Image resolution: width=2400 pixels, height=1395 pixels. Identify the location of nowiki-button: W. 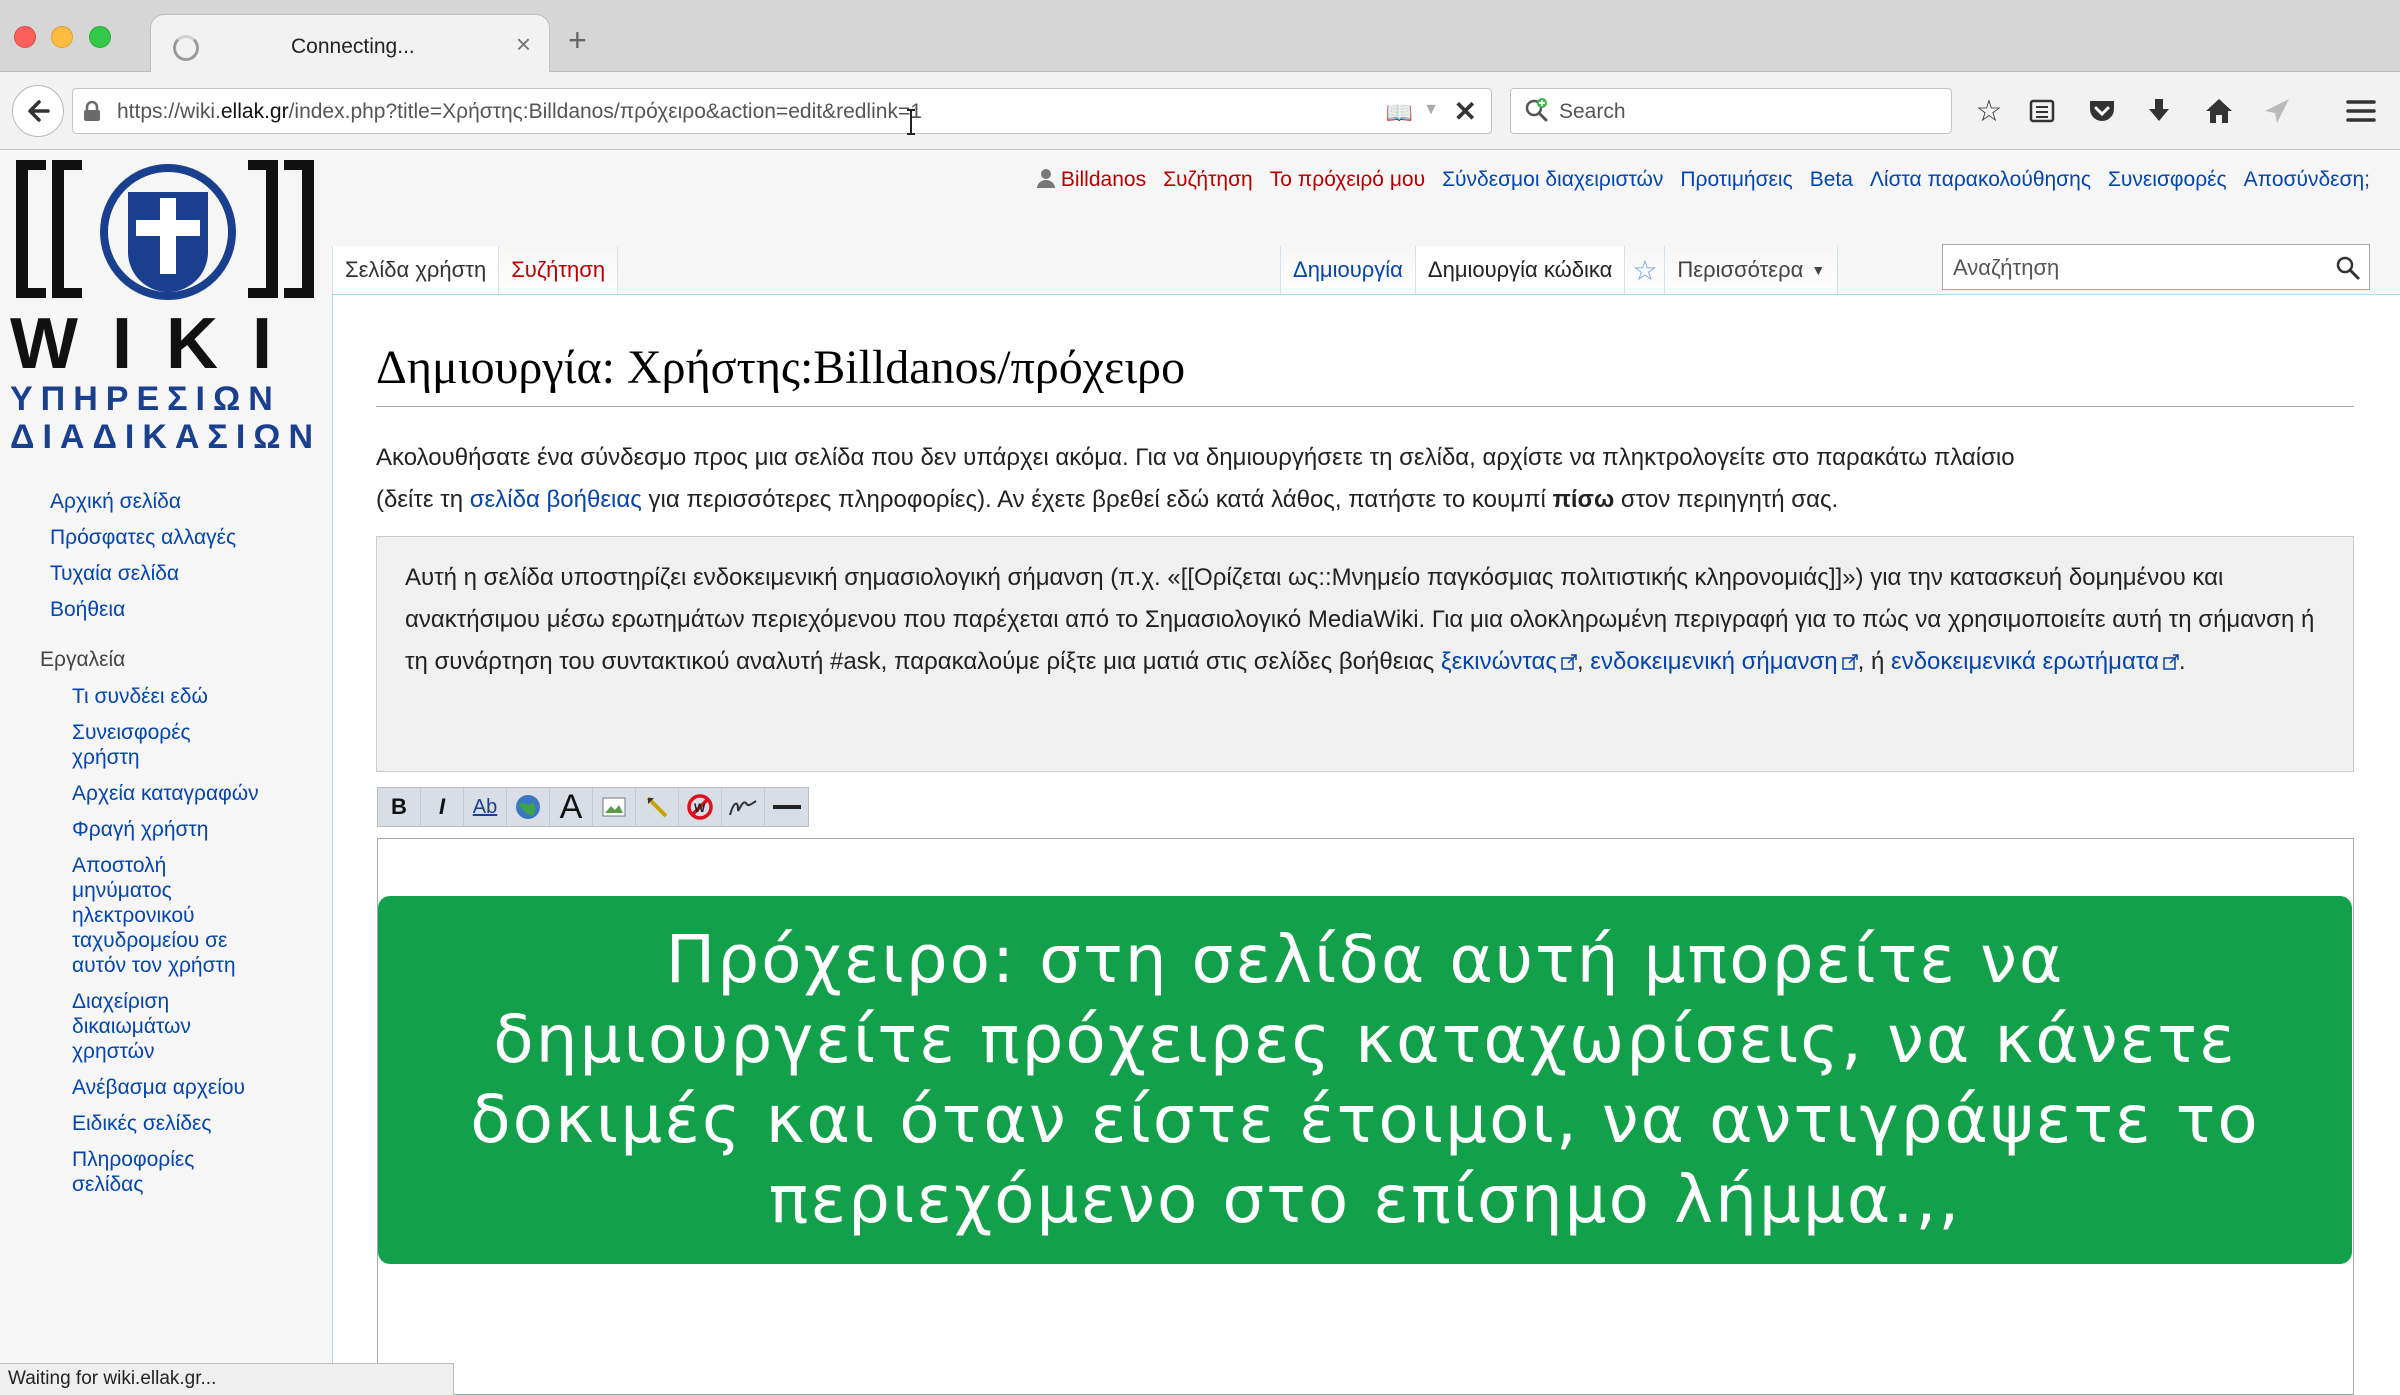
(700, 807).